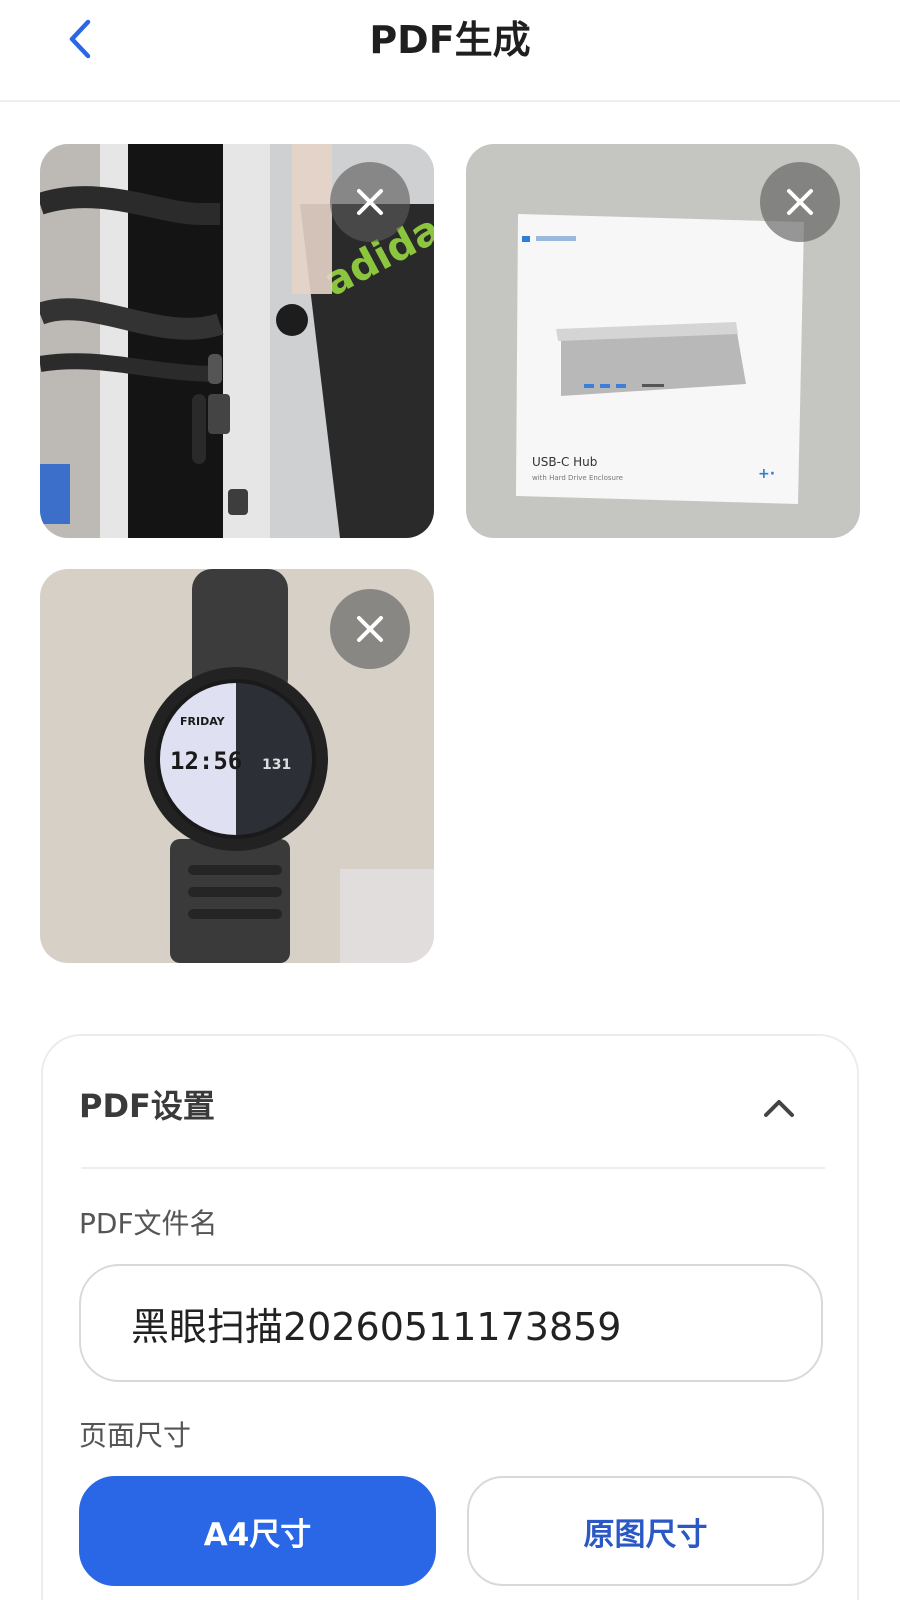 This screenshot has width=900, height=1600. Describe the element at coordinates (147, 1106) in the screenshot. I see `pdf-settings-title: PDF设置` at that location.